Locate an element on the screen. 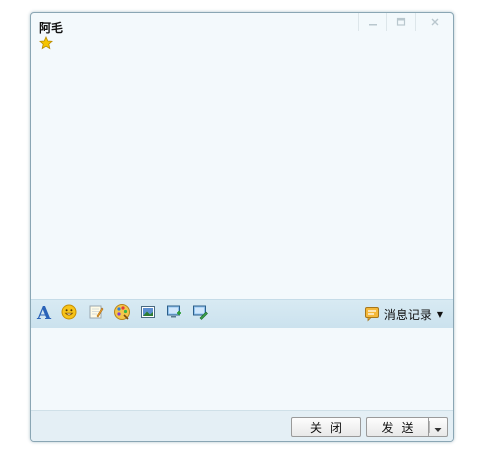  close-button: 关闭 is located at coordinates (326, 427).